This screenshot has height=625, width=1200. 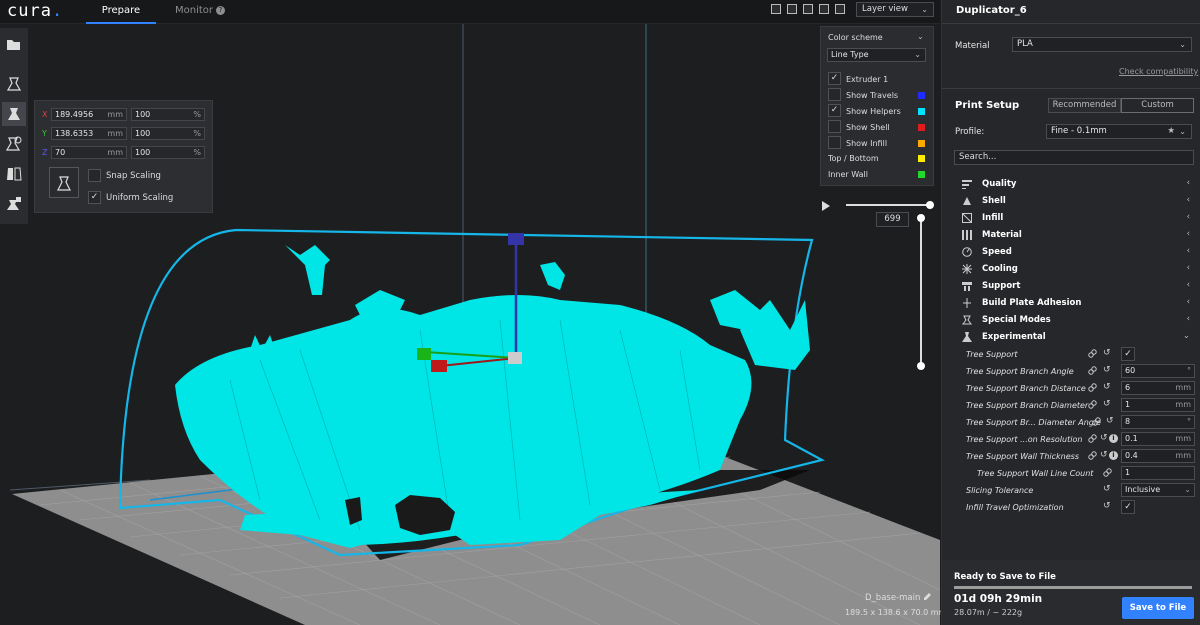 What do you see at coordinates (826, 206) in the screenshot?
I see `play-icon` at bounding box center [826, 206].